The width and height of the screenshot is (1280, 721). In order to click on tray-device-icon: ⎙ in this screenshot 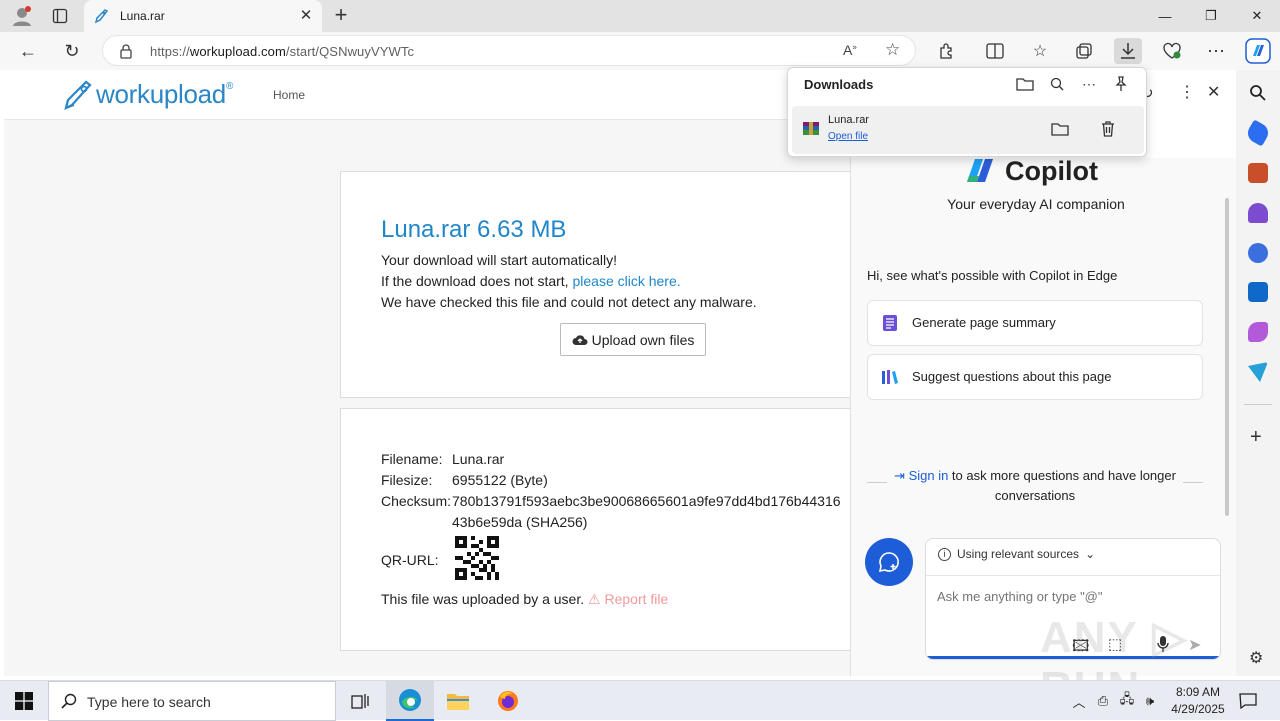, I will do `click(1103, 701)`.